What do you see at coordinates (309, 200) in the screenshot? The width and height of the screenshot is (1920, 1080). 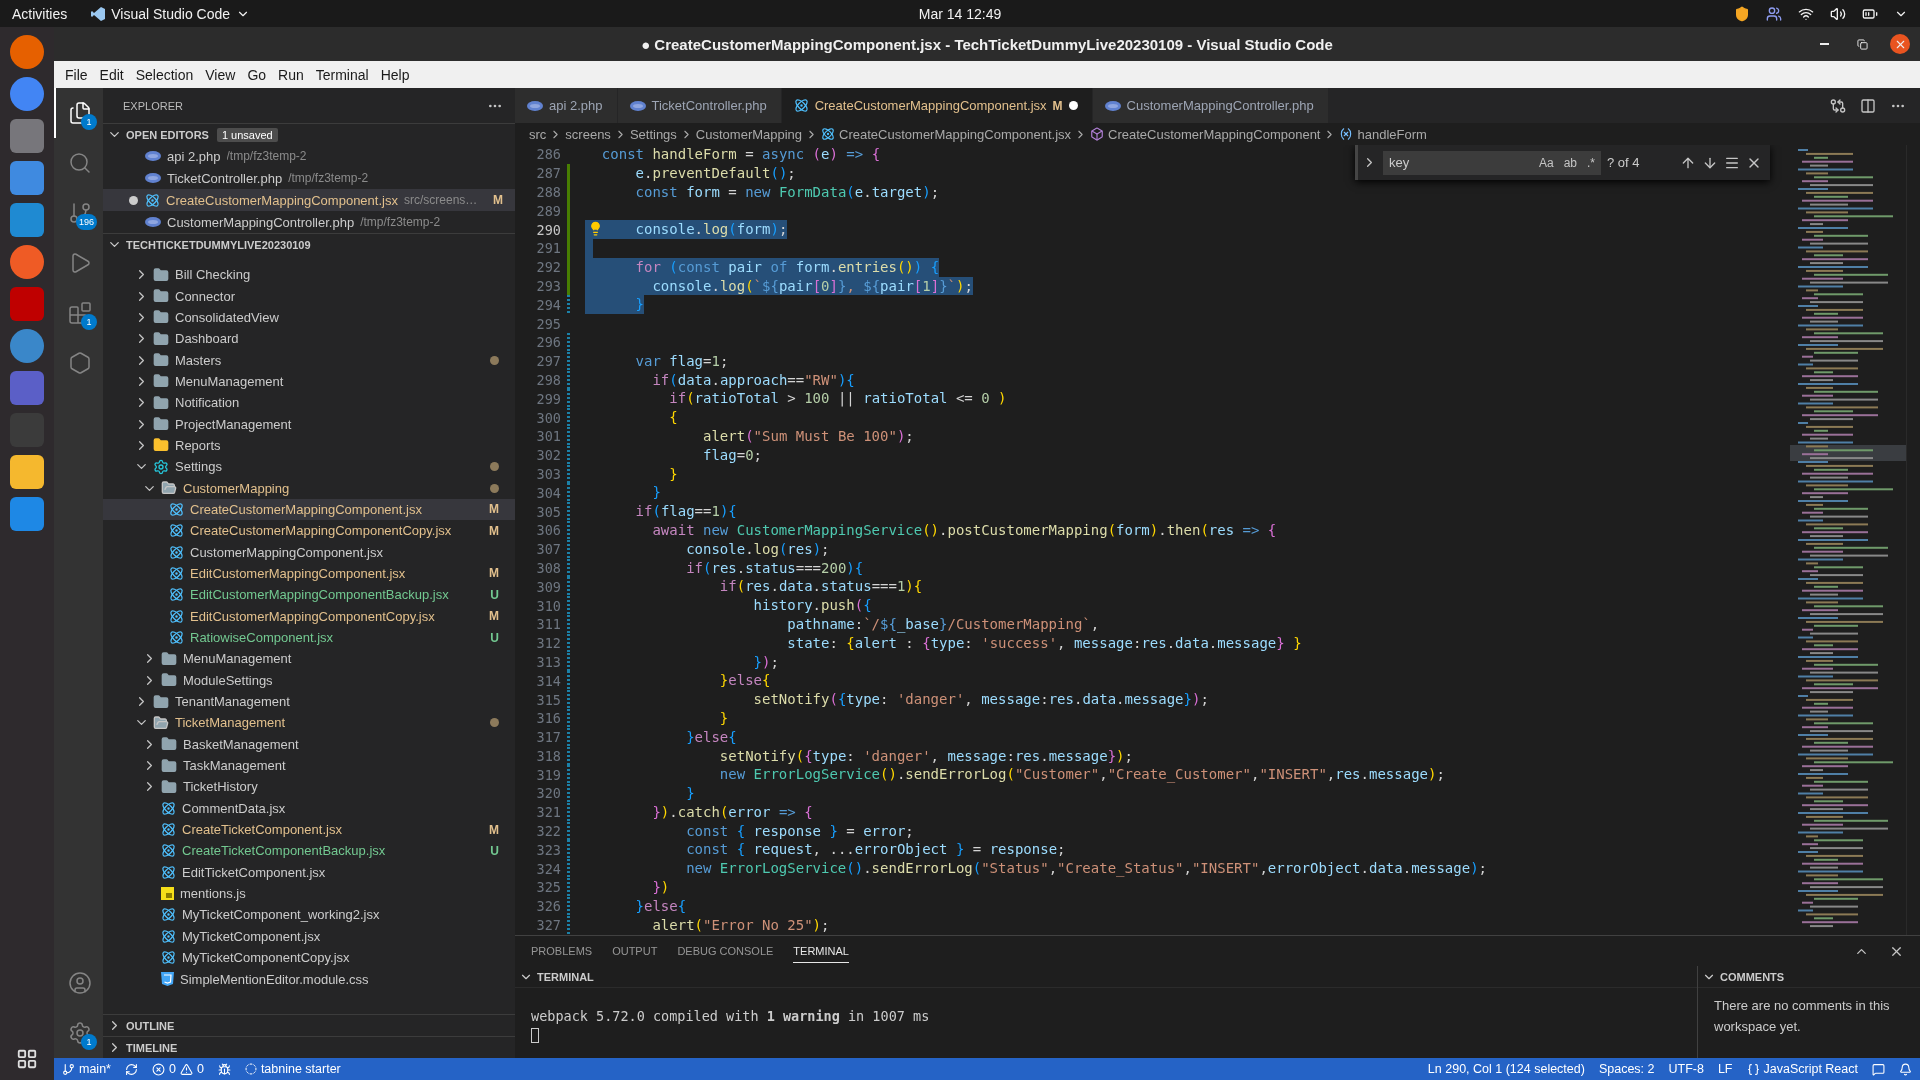 I see `open-editor-item: CreateCustomerMappingComponent.jsx src/screens… M` at bounding box center [309, 200].